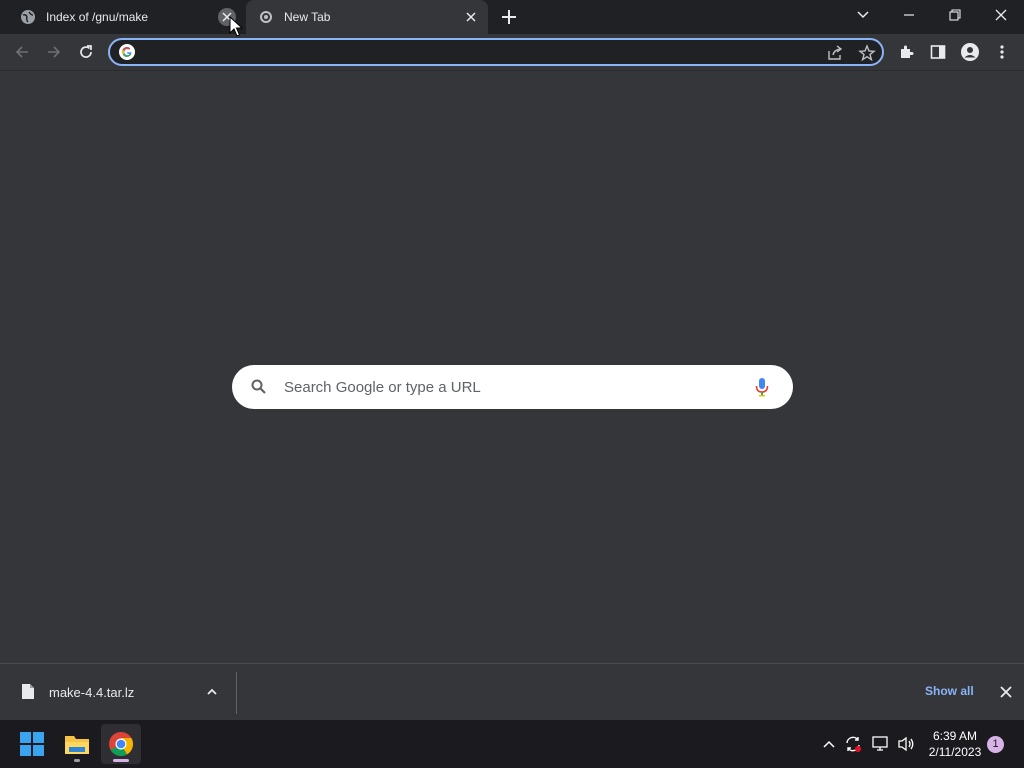 The image size is (1024, 768). What do you see at coordinates (92, 692) in the screenshot?
I see `download-filename: make-4.4.tar.lz` at bounding box center [92, 692].